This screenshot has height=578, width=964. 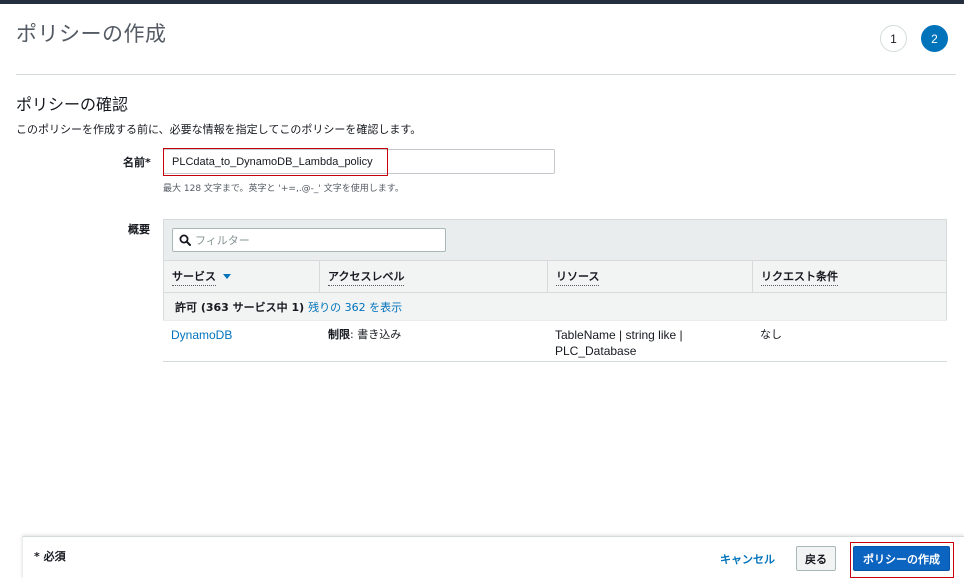 What do you see at coordinates (137, 162) in the screenshot?
I see `policy-name-label: 名前*` at bounding box center [137, 162].